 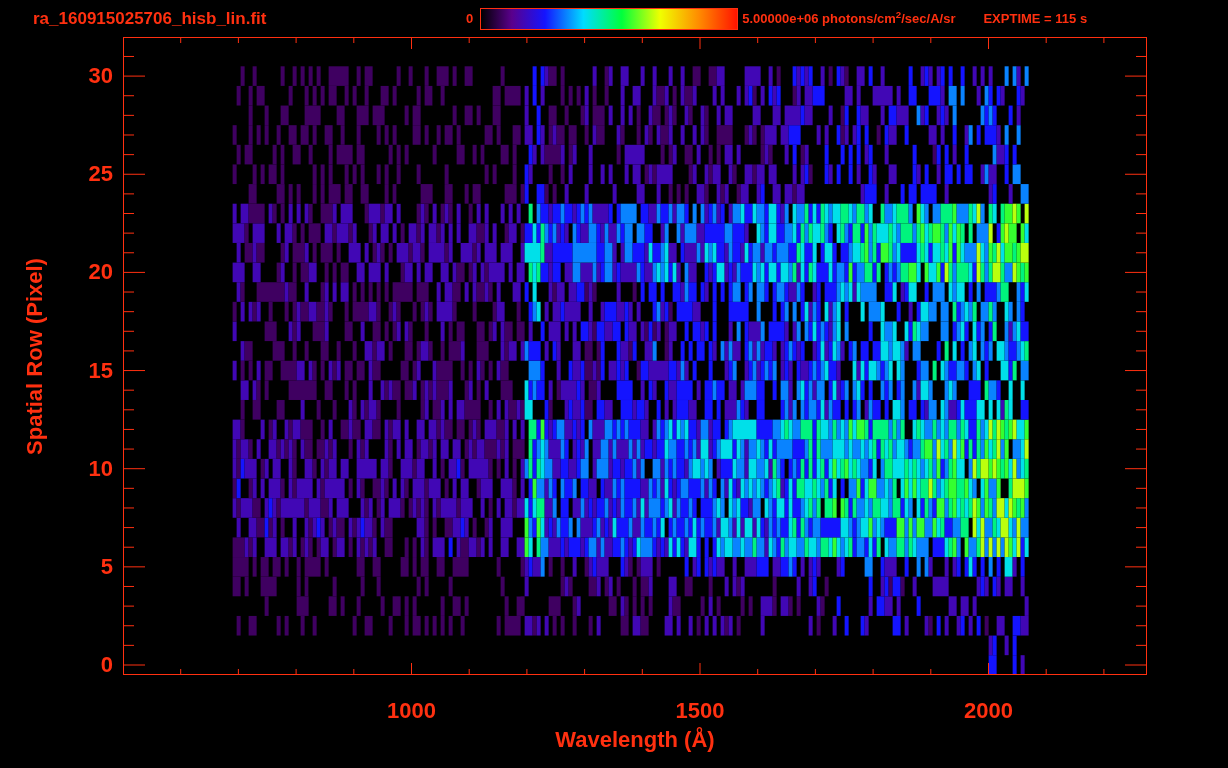 What do you see at coordinates (106, 665) in the screenshot?
I see `y-tick-label: 0` at bounding box center [106, 665].